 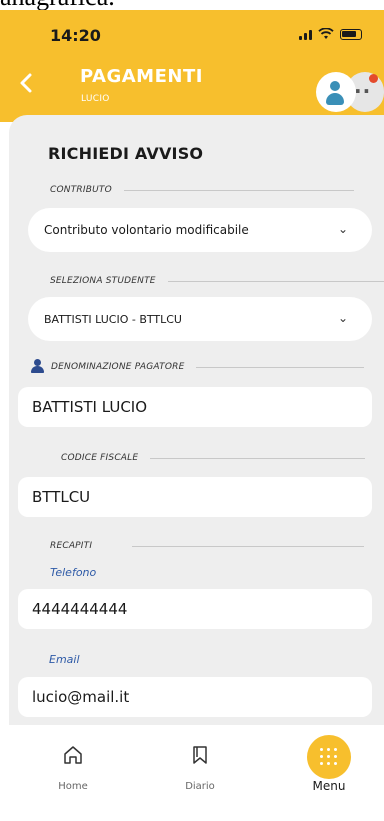 What do you see at coordinates (57, 5) in the screenshot?
I see `cropped-caption: anagrafica.` at bounding box center [57, 5].